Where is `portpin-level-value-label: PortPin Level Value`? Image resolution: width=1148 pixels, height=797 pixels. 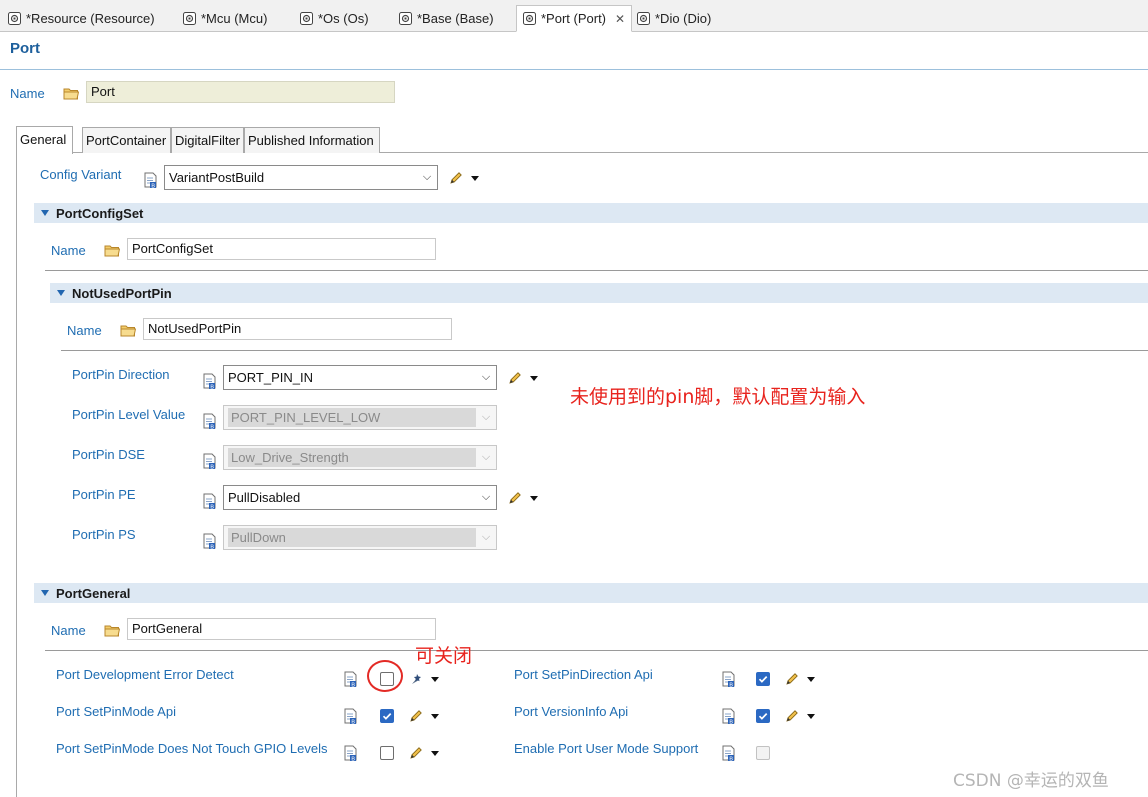
portpin-level-value-label: PortPin Level Value is located at coordinates (129, 414).